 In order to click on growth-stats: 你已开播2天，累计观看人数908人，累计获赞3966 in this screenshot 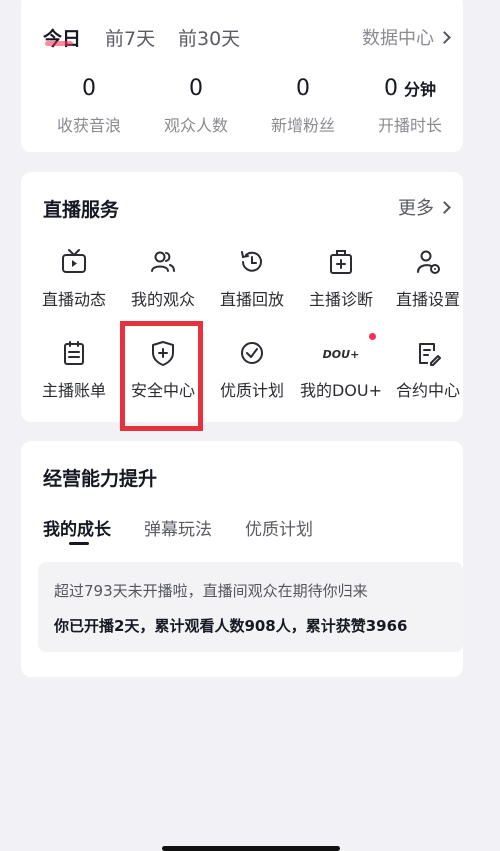, I will do `click(231, 626)`.